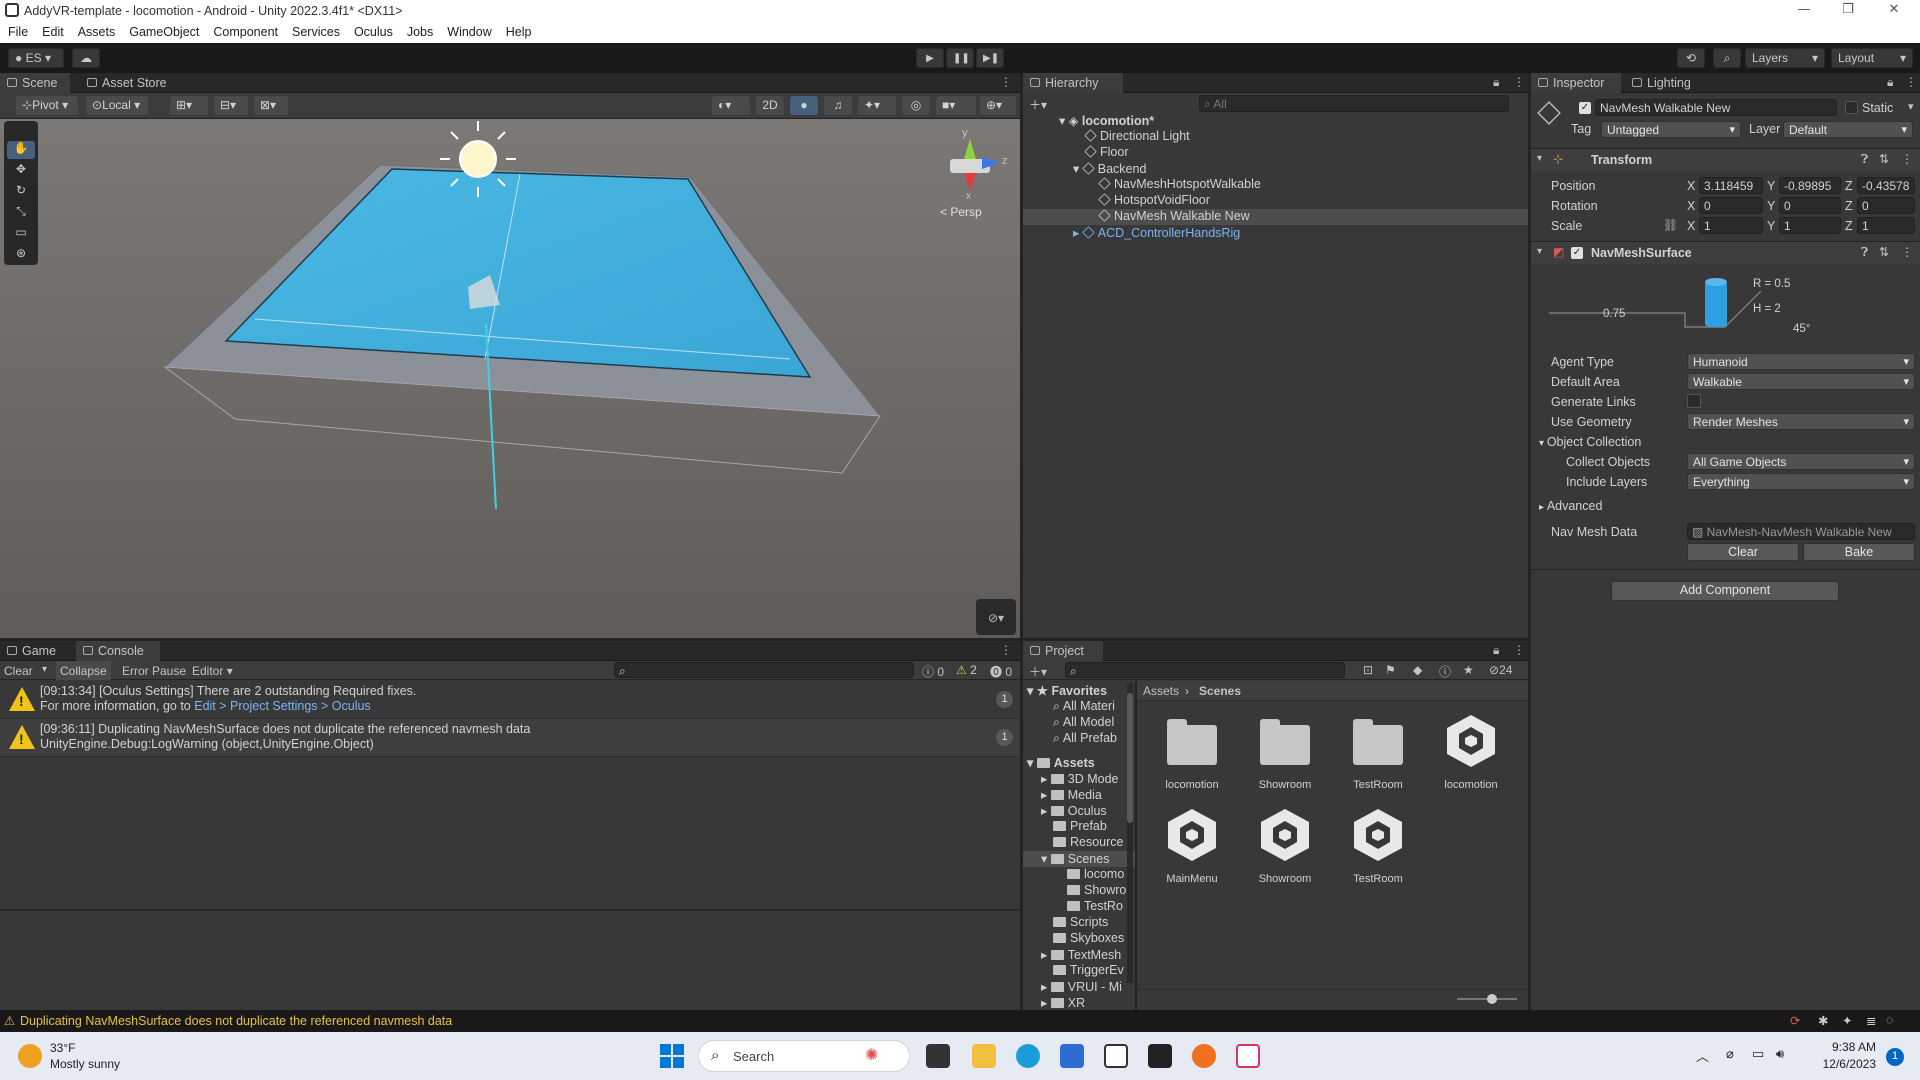 This screenshot has height=1080, width=1920. What do you see at coordinates (1471, 758) in the screenshot?
I see `asset-scene-tile: locomotion` at bounding box center [1471, 758].